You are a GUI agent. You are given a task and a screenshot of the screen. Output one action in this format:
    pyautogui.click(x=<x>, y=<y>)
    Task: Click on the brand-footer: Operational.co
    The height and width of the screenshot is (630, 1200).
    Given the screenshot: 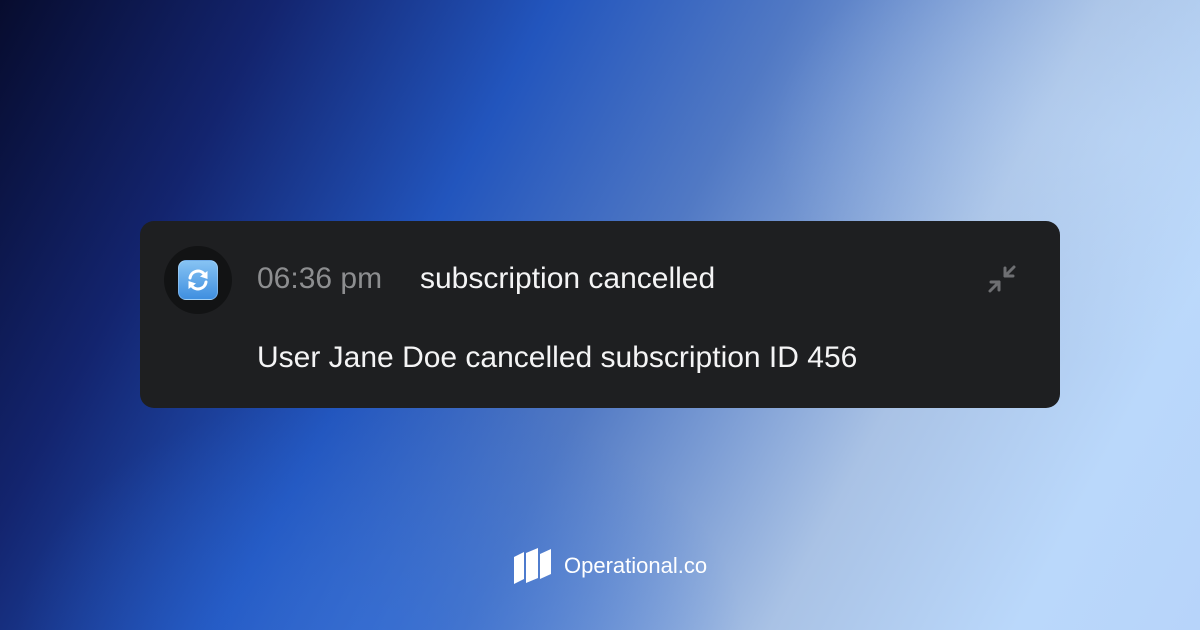 What is the action you would take?
    pyautogui.click(x=609, y=566)
    